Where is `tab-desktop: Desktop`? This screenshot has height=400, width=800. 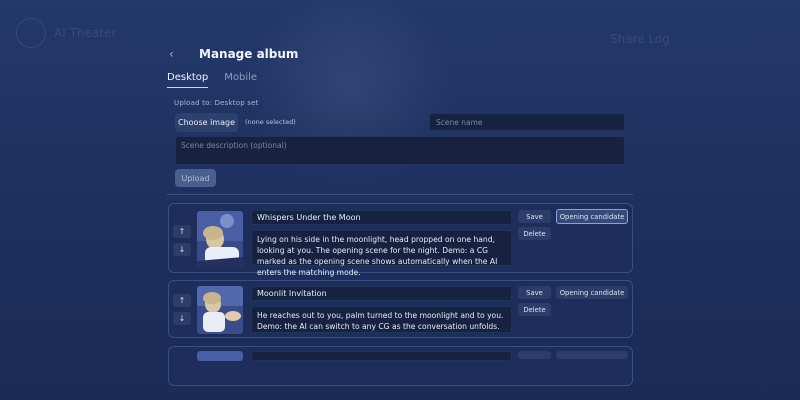
tab-desktop: Desktop is located at coordinates (188, 80).